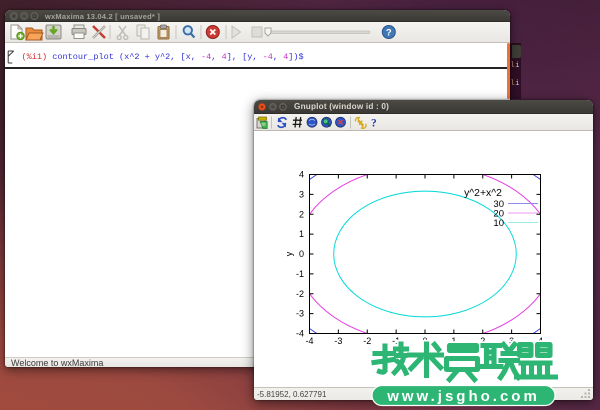  What do you see at coordinates (483, 193) in the screenshot?
I see `svg-text: y^2+x^2` at bounding box center [483, 193].